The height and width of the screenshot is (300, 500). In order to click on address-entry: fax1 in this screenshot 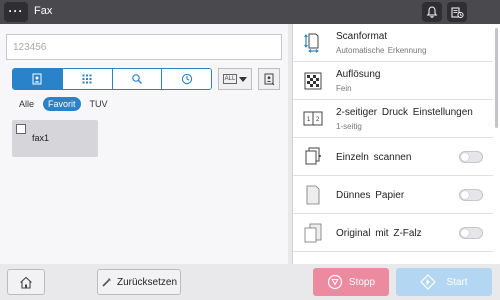, I will do `click(55, 138)`.